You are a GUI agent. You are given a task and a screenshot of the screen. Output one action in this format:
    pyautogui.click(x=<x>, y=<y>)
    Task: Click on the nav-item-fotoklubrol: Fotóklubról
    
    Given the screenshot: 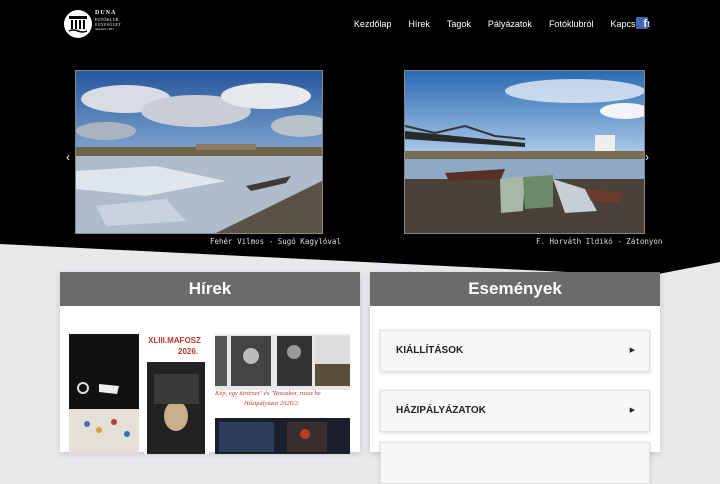 What is the action you would take?
    pyautogui.click(x=571, y=24)
    